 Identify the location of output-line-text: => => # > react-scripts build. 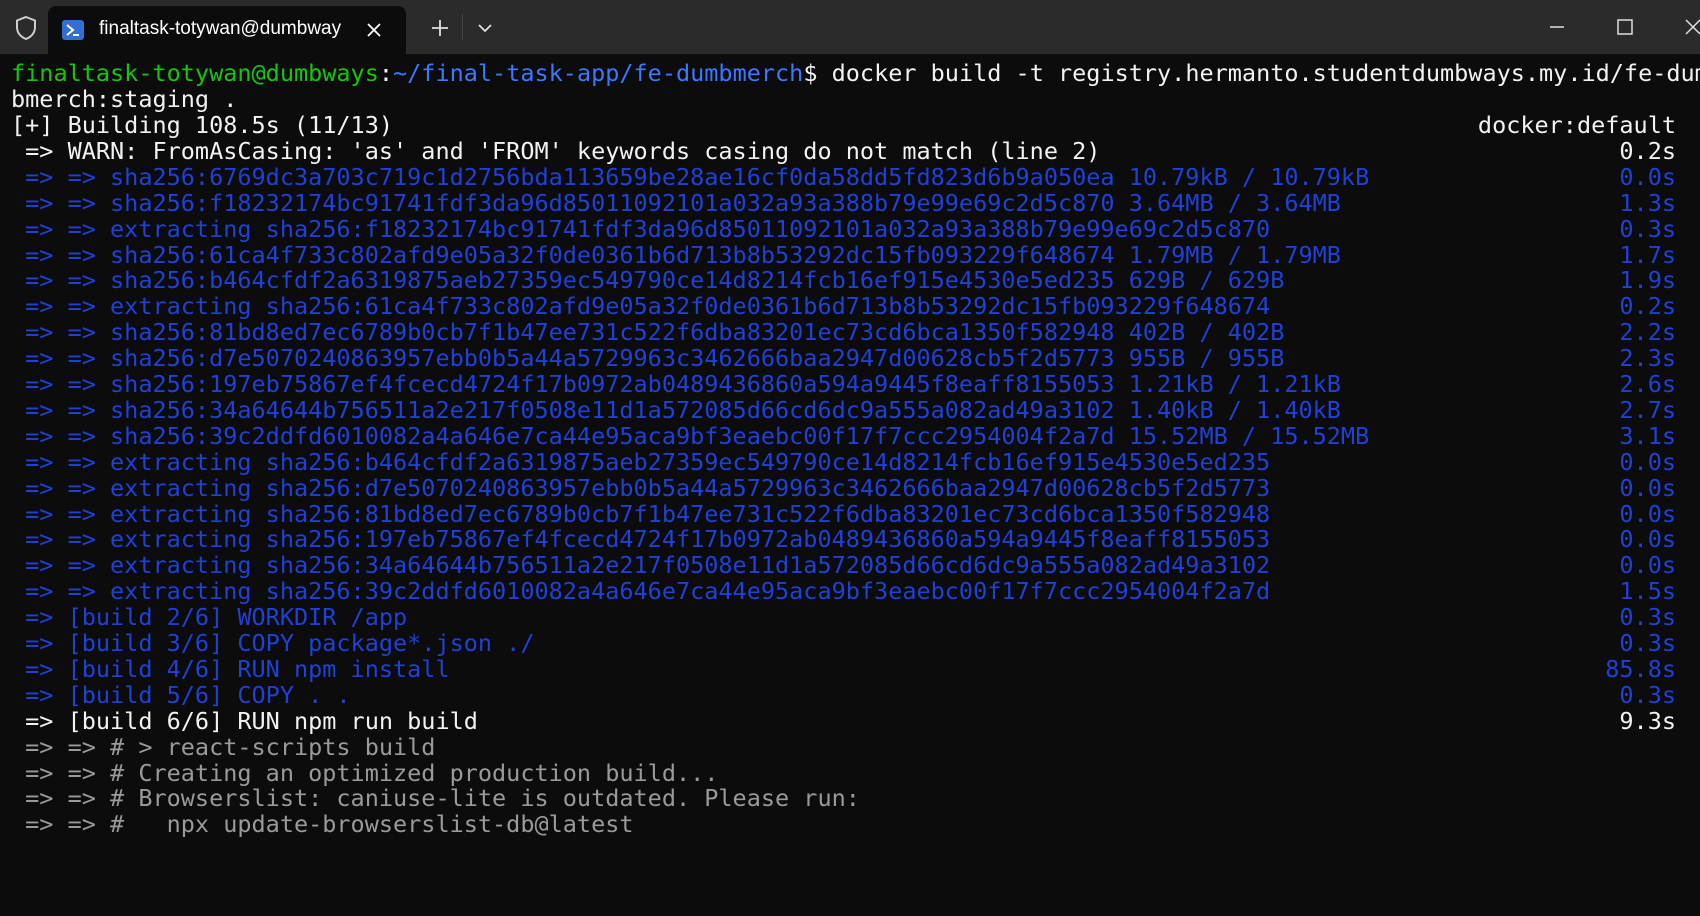
(223, 746).